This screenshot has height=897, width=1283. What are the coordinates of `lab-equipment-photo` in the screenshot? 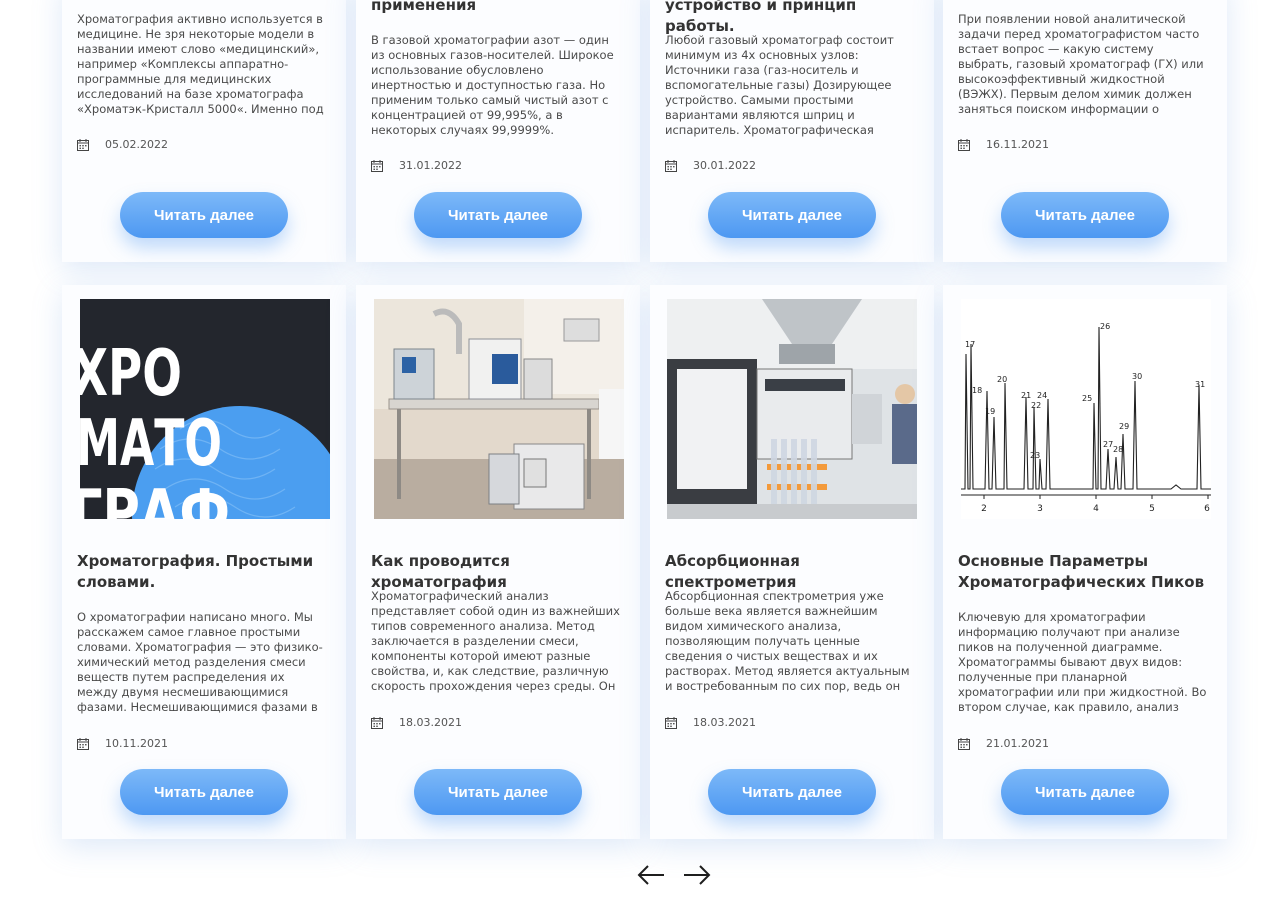 It's located at (499, 409).